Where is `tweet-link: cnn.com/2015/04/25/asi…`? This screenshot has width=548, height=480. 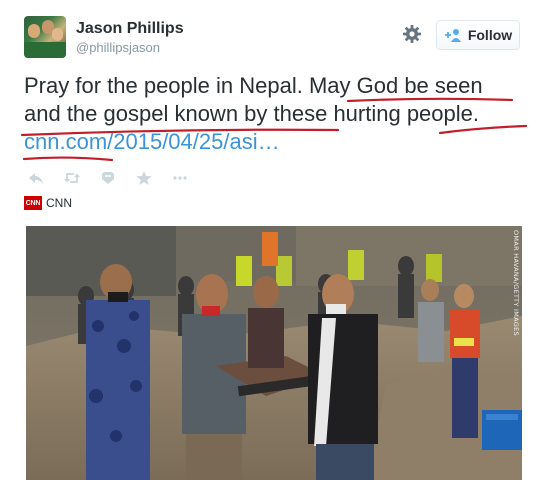
tweet-link: cnn.com/2015/04/25/asi… is located at coordinates (152, 141).